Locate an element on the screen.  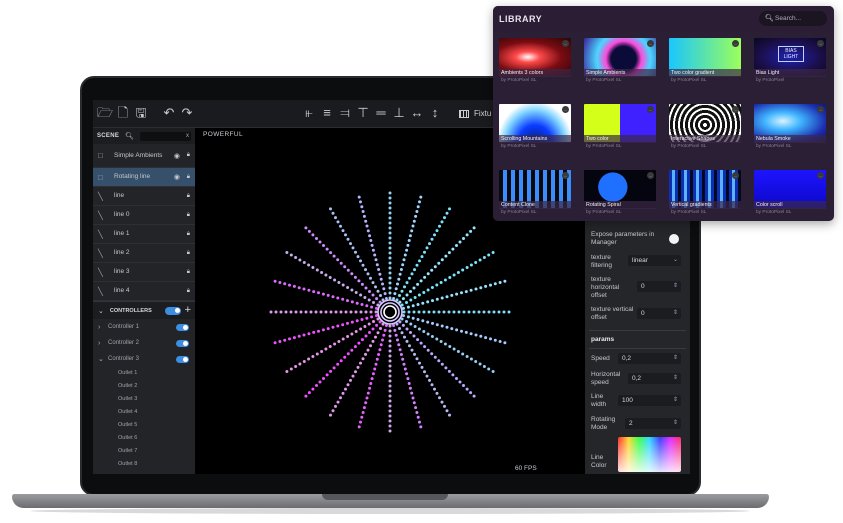
align-middle-icon: ═ is located at coordinates (381, 113).